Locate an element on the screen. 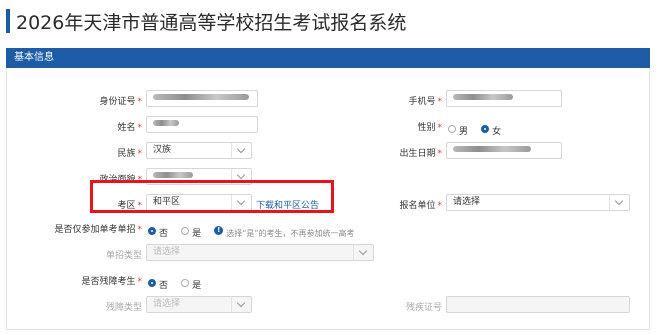 This screenshot has width=656, height=335. birth-date-field is located at coordinates (504, 150).